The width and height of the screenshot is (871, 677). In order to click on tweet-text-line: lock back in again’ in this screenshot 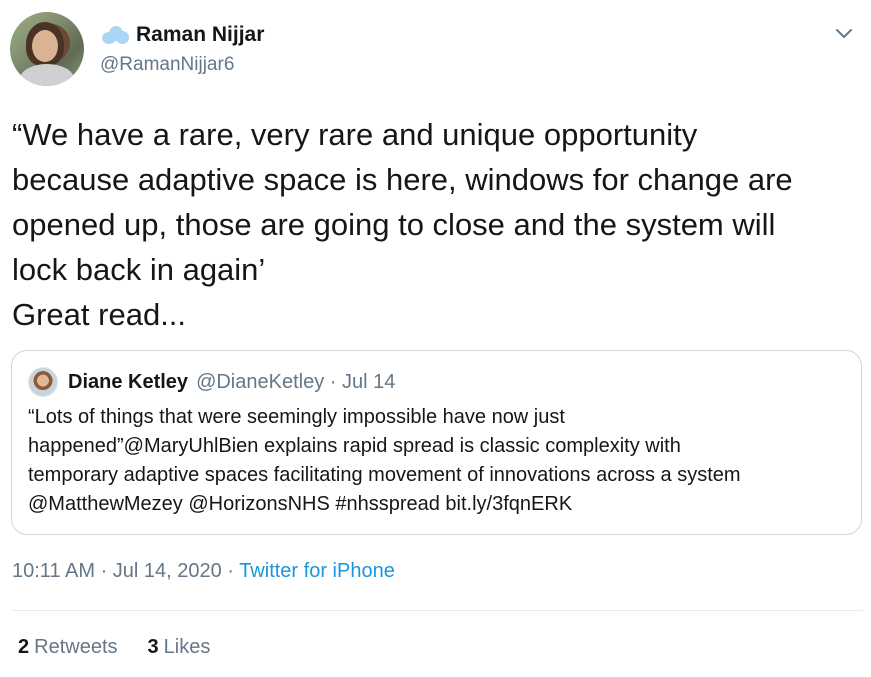, I will do `click(139, 269)`.